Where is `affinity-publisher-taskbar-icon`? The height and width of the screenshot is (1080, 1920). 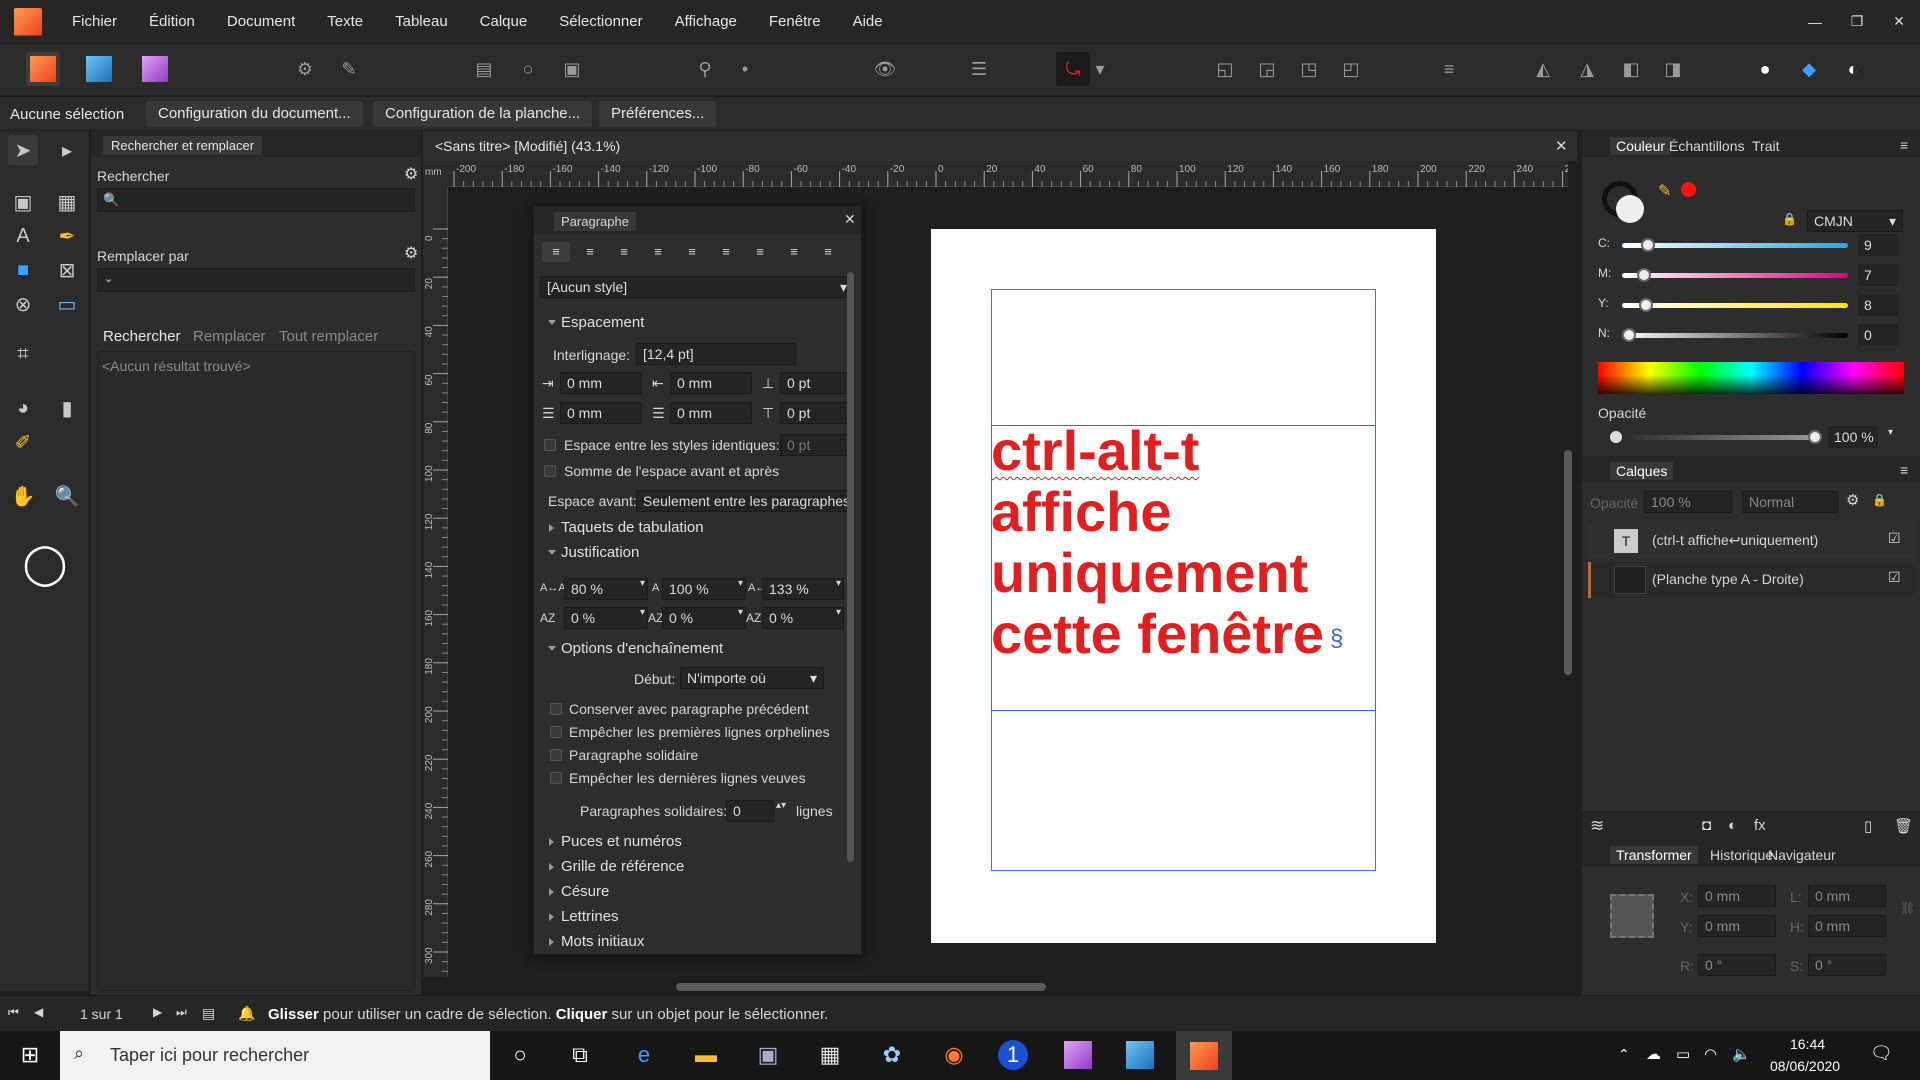 affinity-publisher-taskbar-icon is located at coordinates (1204, 1055).